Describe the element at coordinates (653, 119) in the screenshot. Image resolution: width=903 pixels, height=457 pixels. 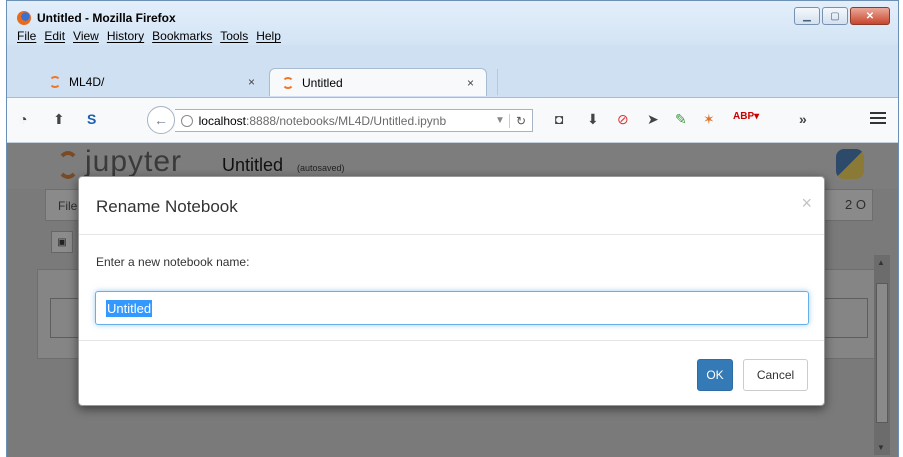
I see `send-icon: ➤` at that location.